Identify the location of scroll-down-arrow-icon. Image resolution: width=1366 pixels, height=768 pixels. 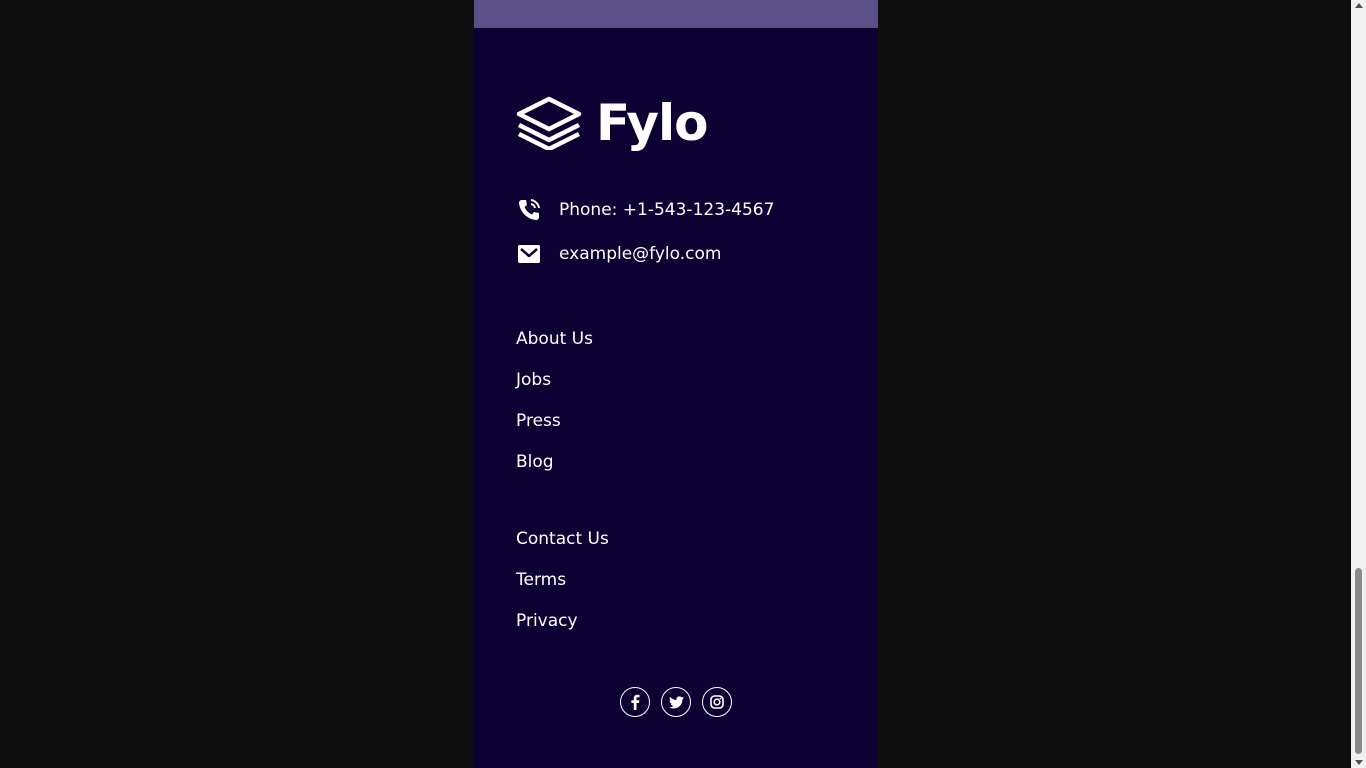
(1359, 762).